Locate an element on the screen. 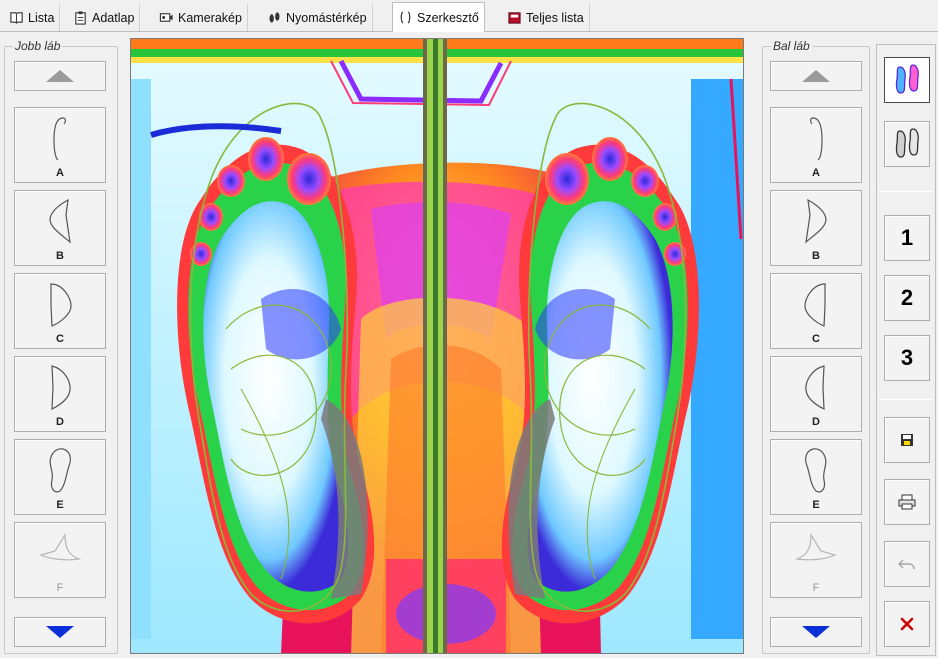 This screenshot has width=938, height=658. tool-panel: 1 2 3 is located at coordinates (906, 350).